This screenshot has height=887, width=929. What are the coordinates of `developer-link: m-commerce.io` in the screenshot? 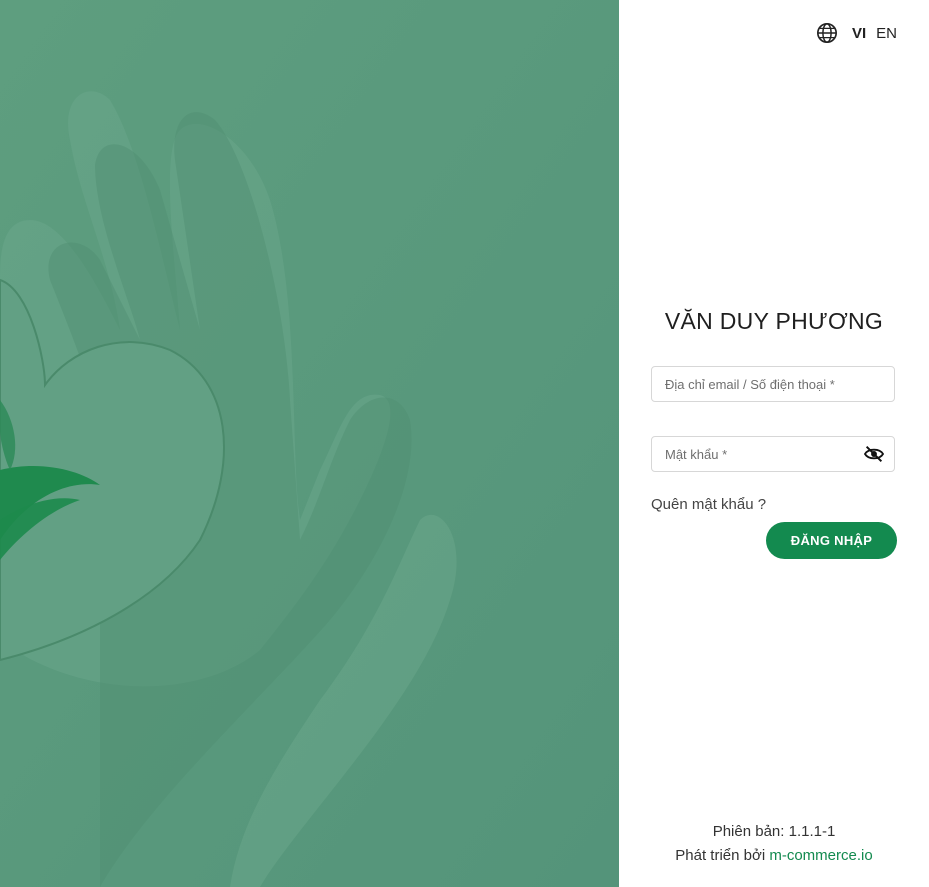 It's located at (820, 855).